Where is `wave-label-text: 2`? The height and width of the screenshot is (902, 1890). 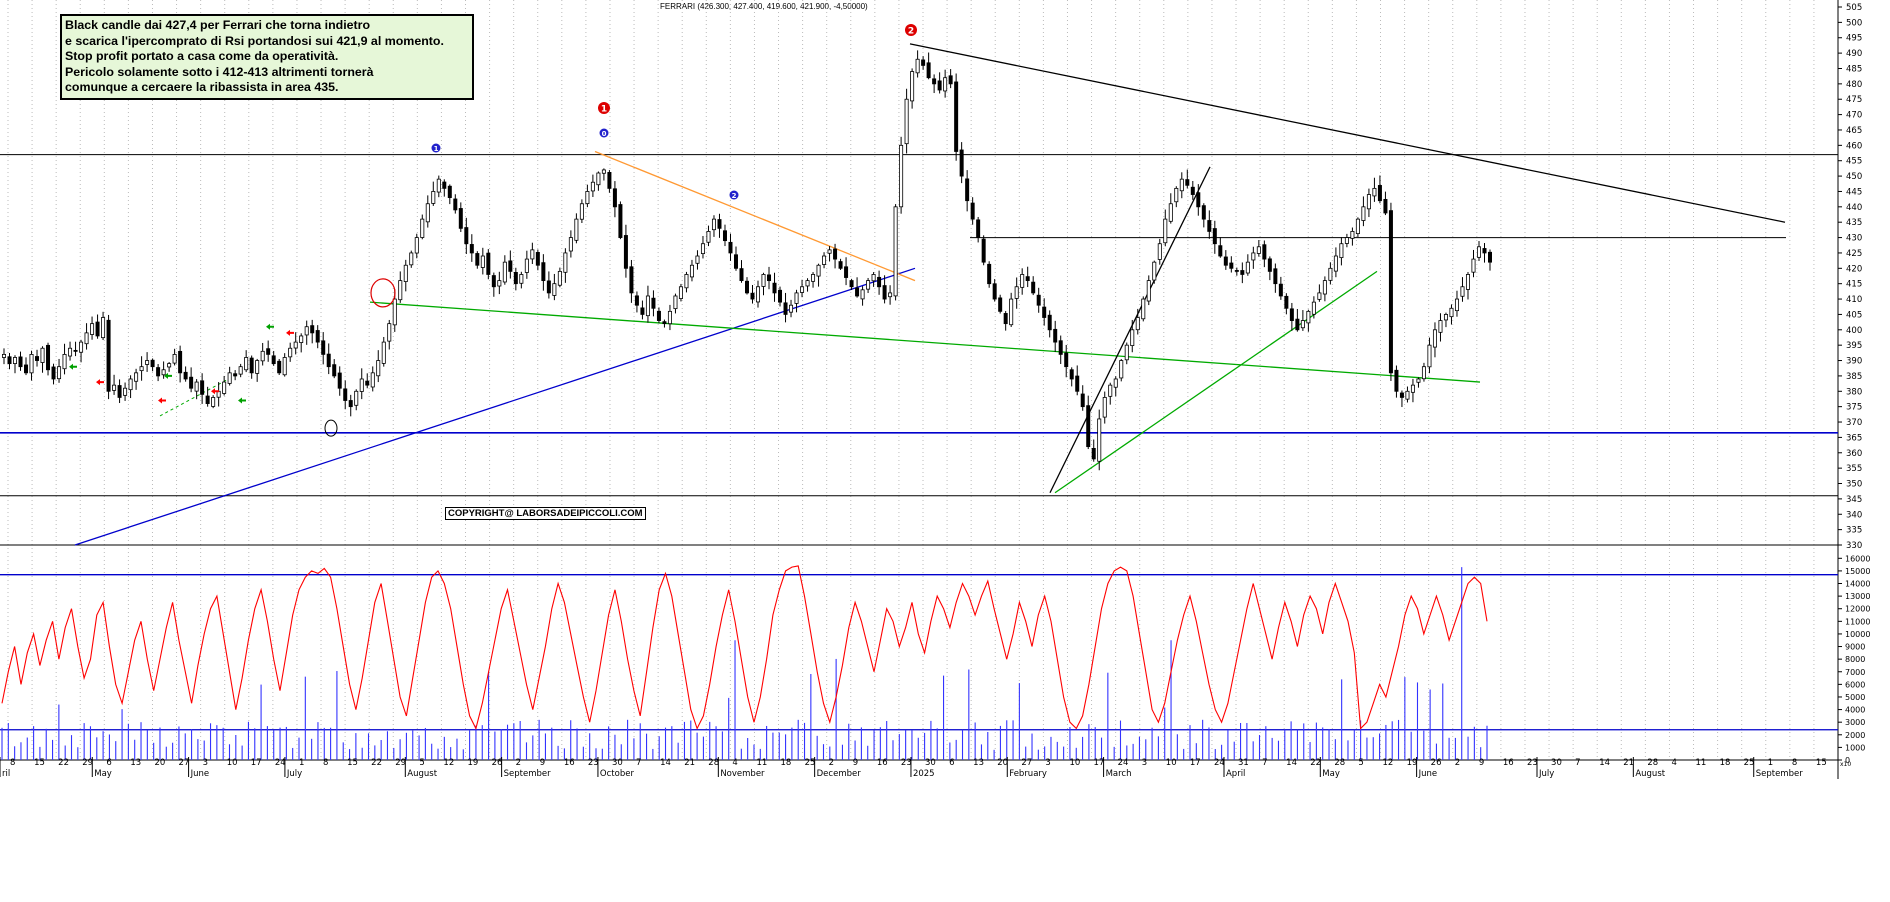
wave-label-text: 2 is located at coordinates (911, 32).